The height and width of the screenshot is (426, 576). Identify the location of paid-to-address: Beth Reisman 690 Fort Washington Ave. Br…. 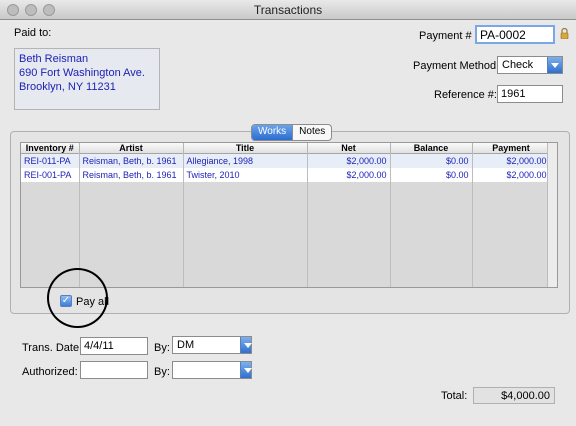
(87, 79).